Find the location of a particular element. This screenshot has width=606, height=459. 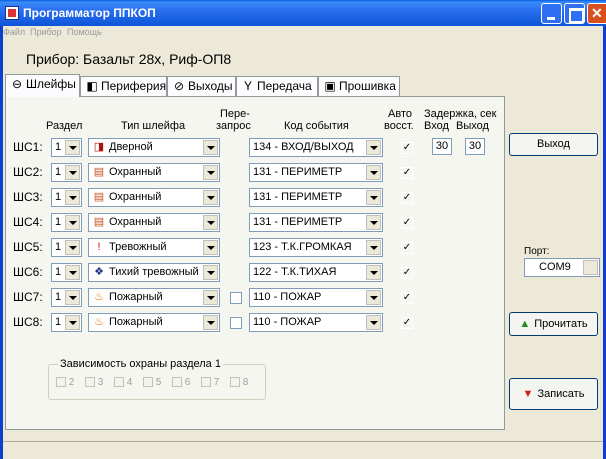

loop-label: ШС4: is located at coordinates (28, 222).